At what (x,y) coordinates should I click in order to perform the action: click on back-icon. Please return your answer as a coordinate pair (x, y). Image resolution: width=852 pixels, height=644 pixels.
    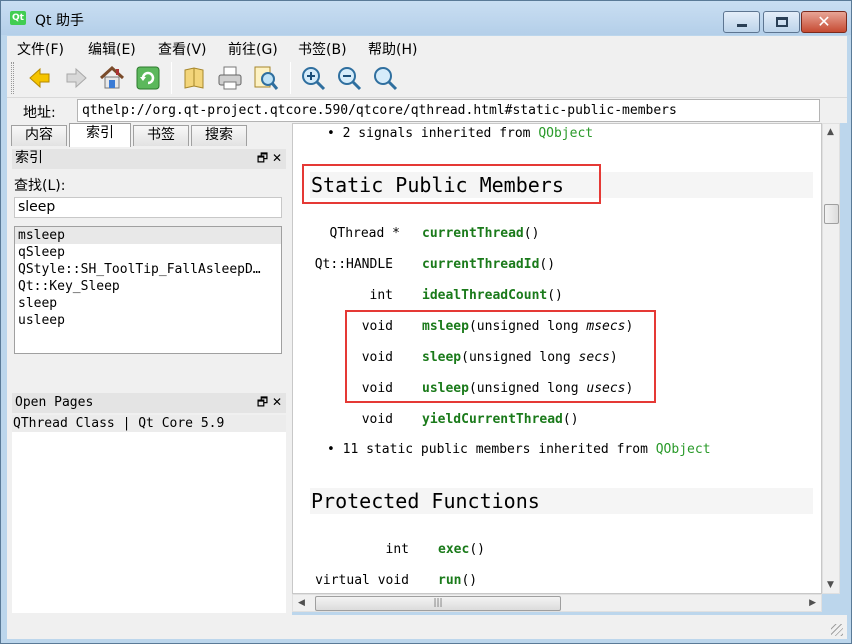
    Looking at the image, I should click on (40, 78).